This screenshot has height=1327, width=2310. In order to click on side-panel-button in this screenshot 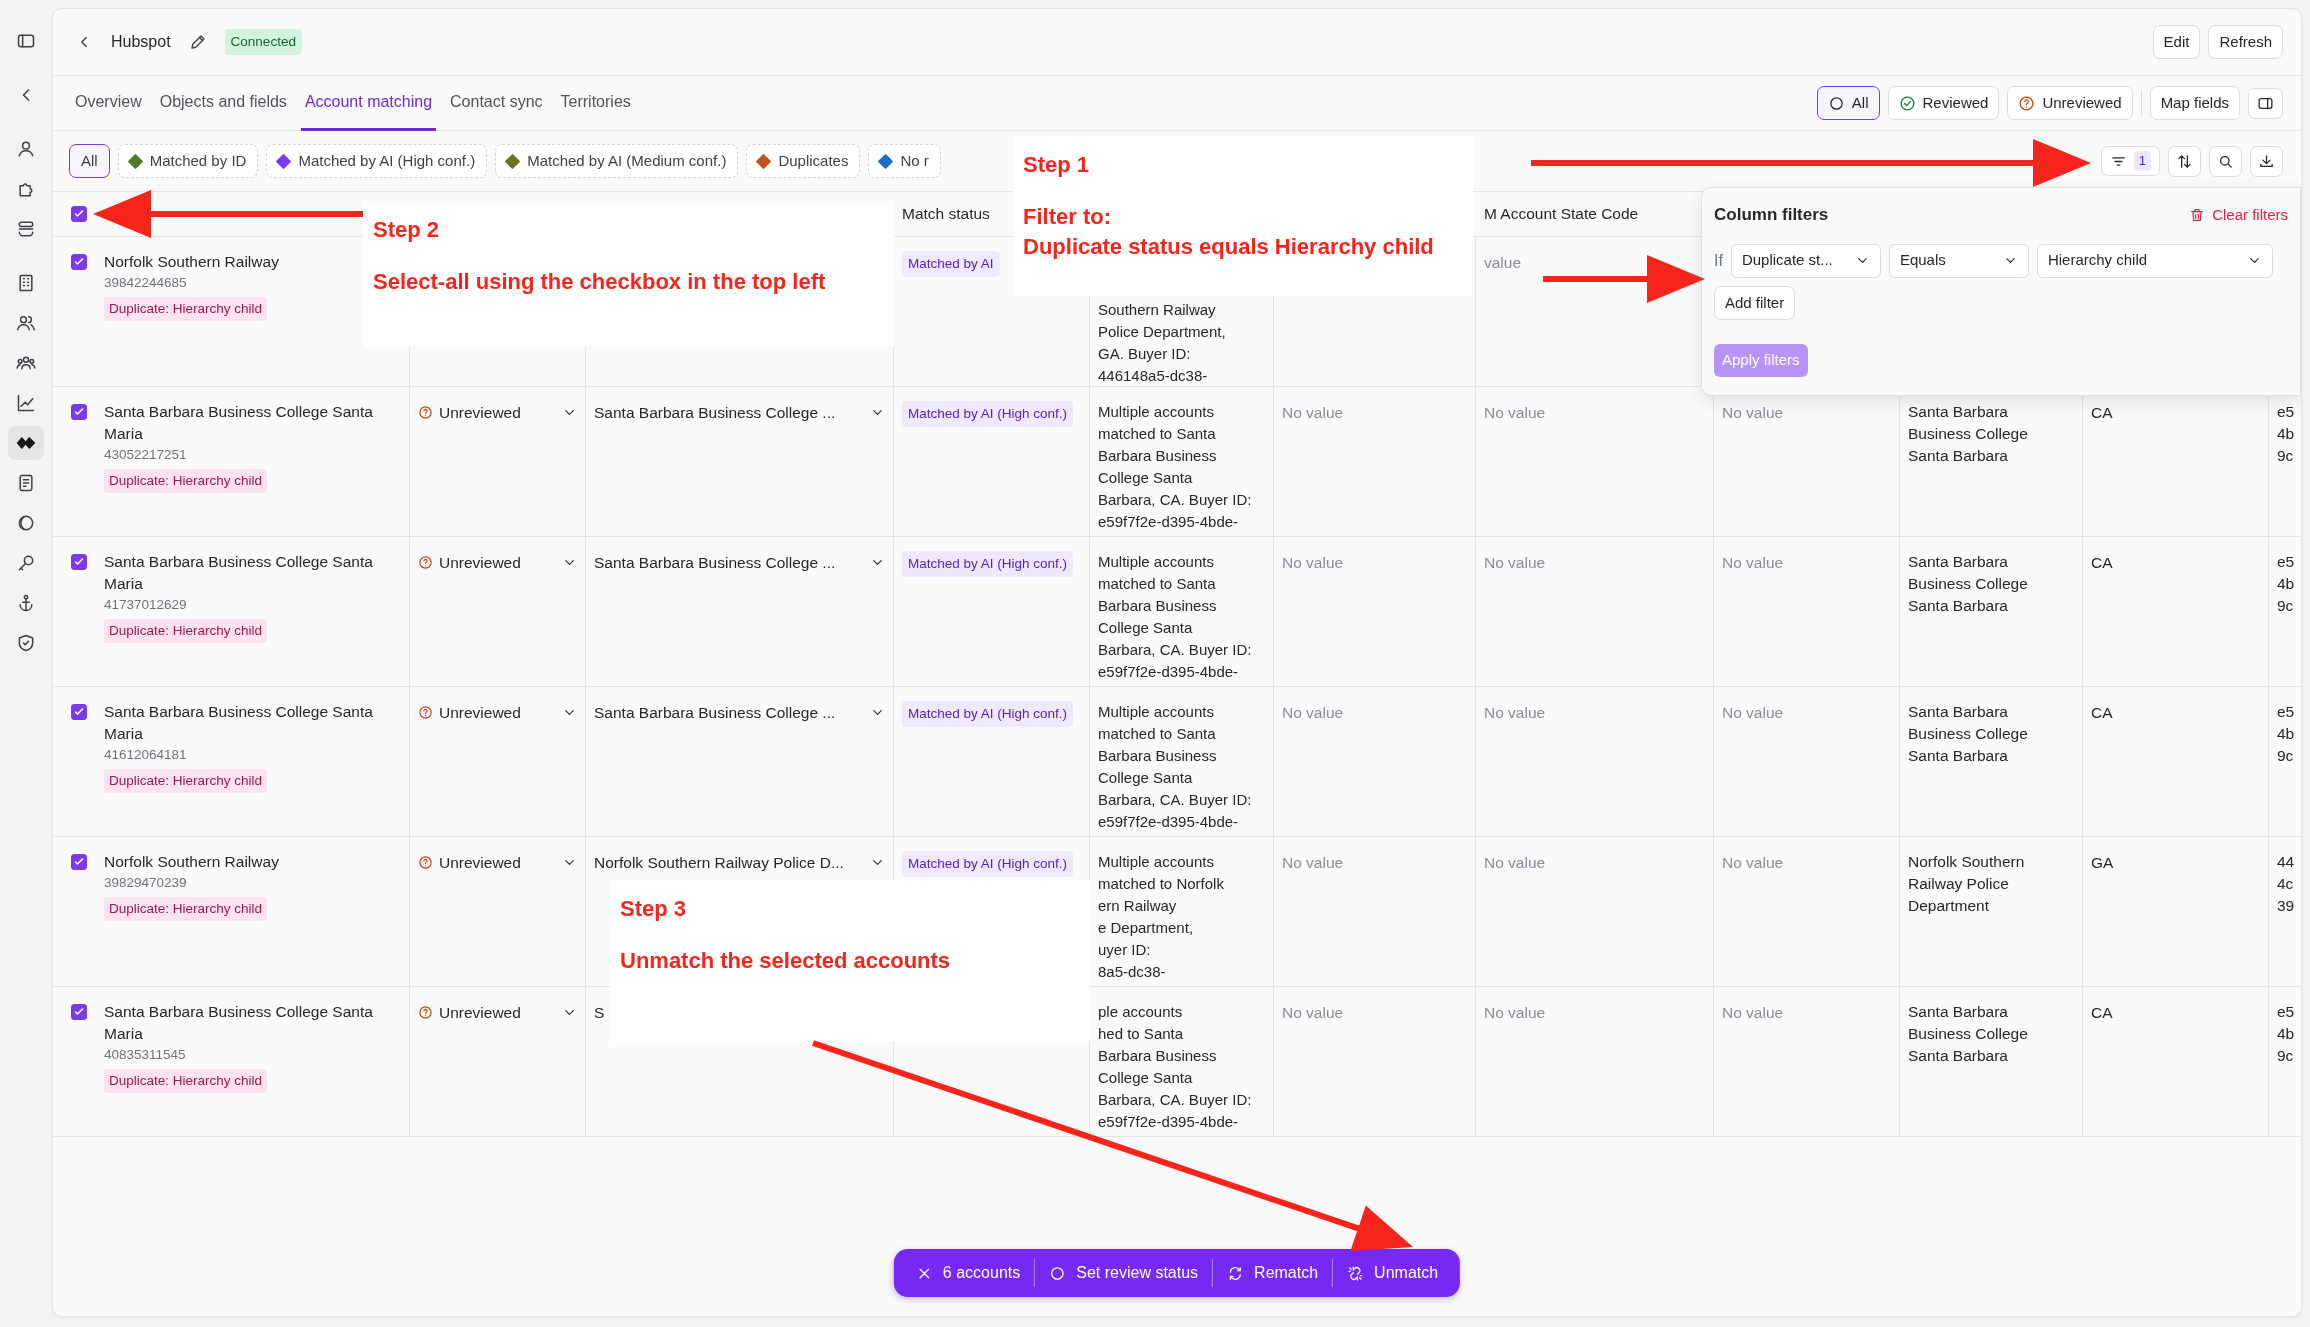, I will do `click(2265, 103)`.